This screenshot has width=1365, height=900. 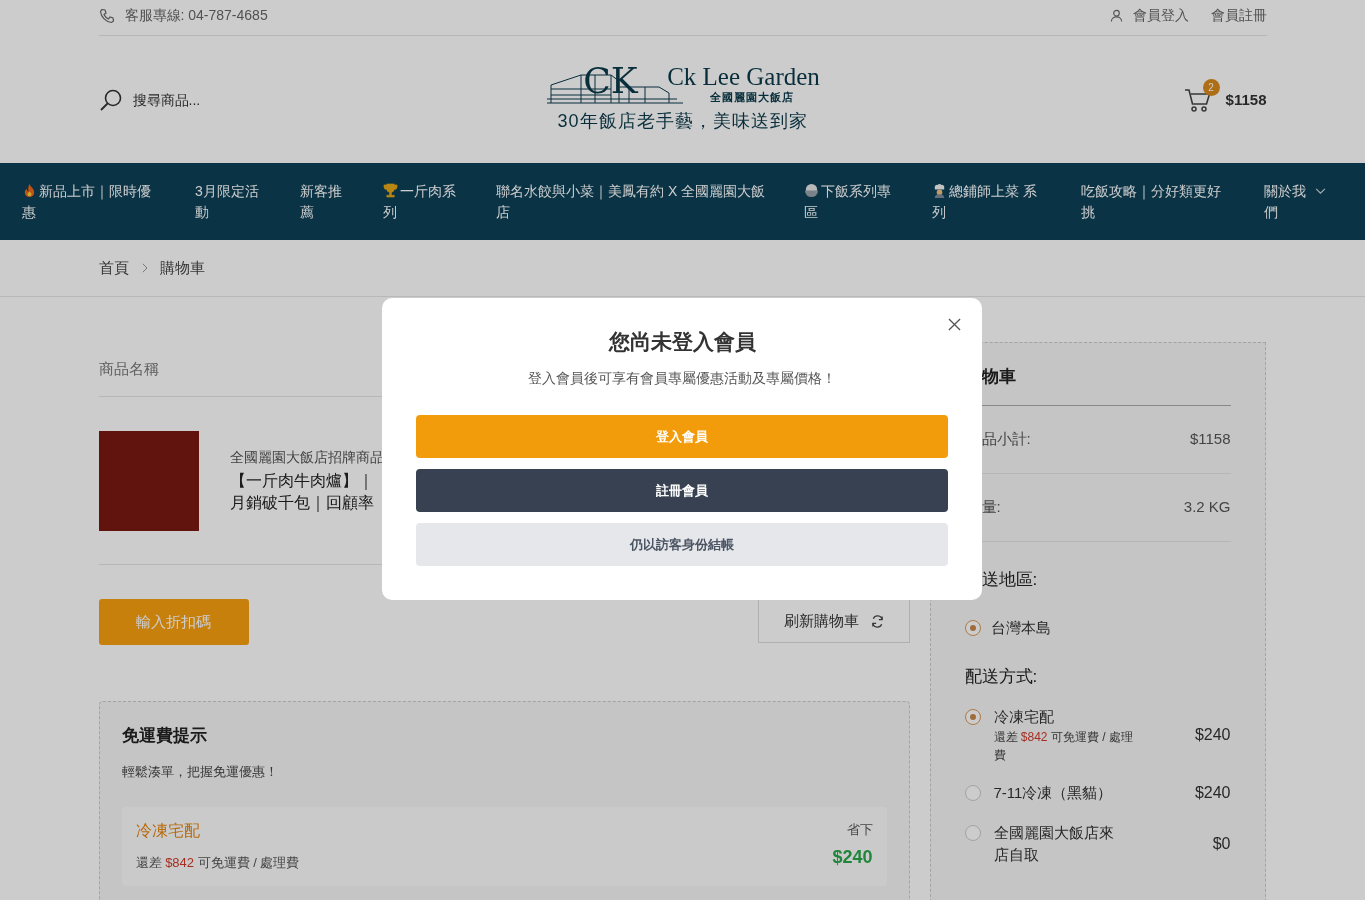 I want to click on shipping-option-label: 冷凍宅配, so click(x=1056, y=717).